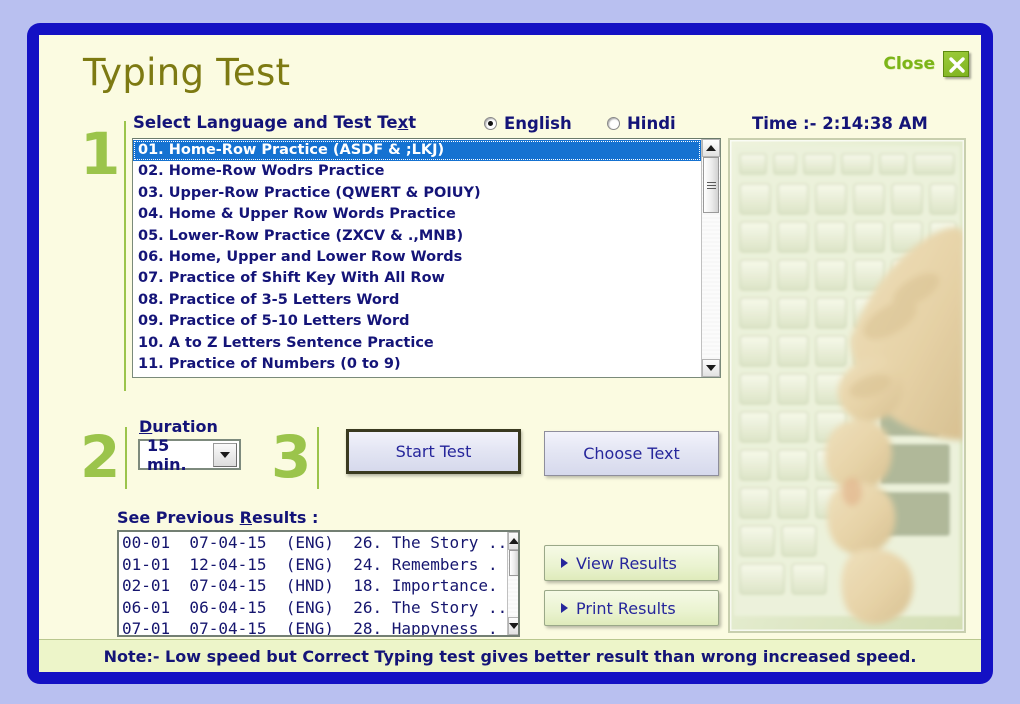 The image size is (1020, 704). I want to click on step-number-2: 2, so click(100, 457).